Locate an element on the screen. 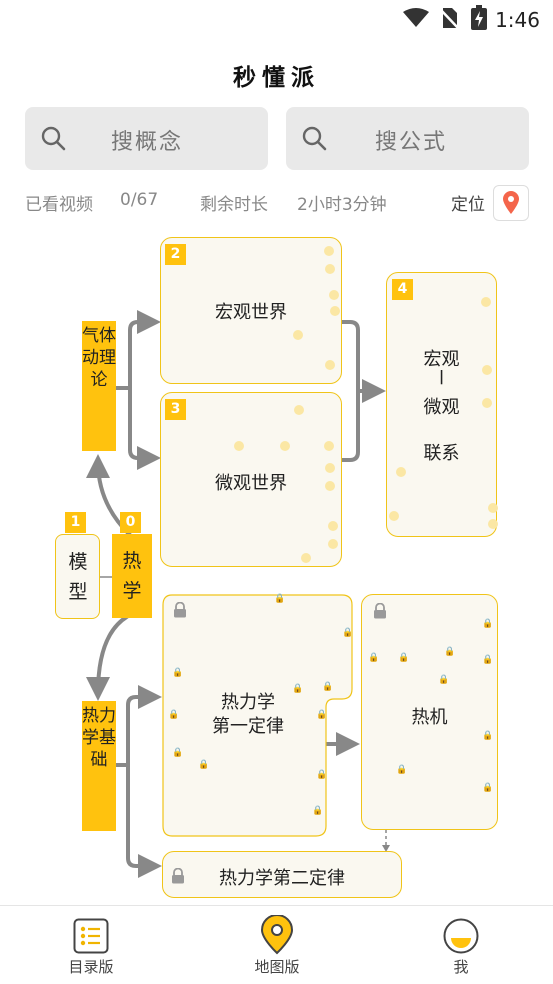  tab-map: 地图版 is located at coordinates (277, 945).